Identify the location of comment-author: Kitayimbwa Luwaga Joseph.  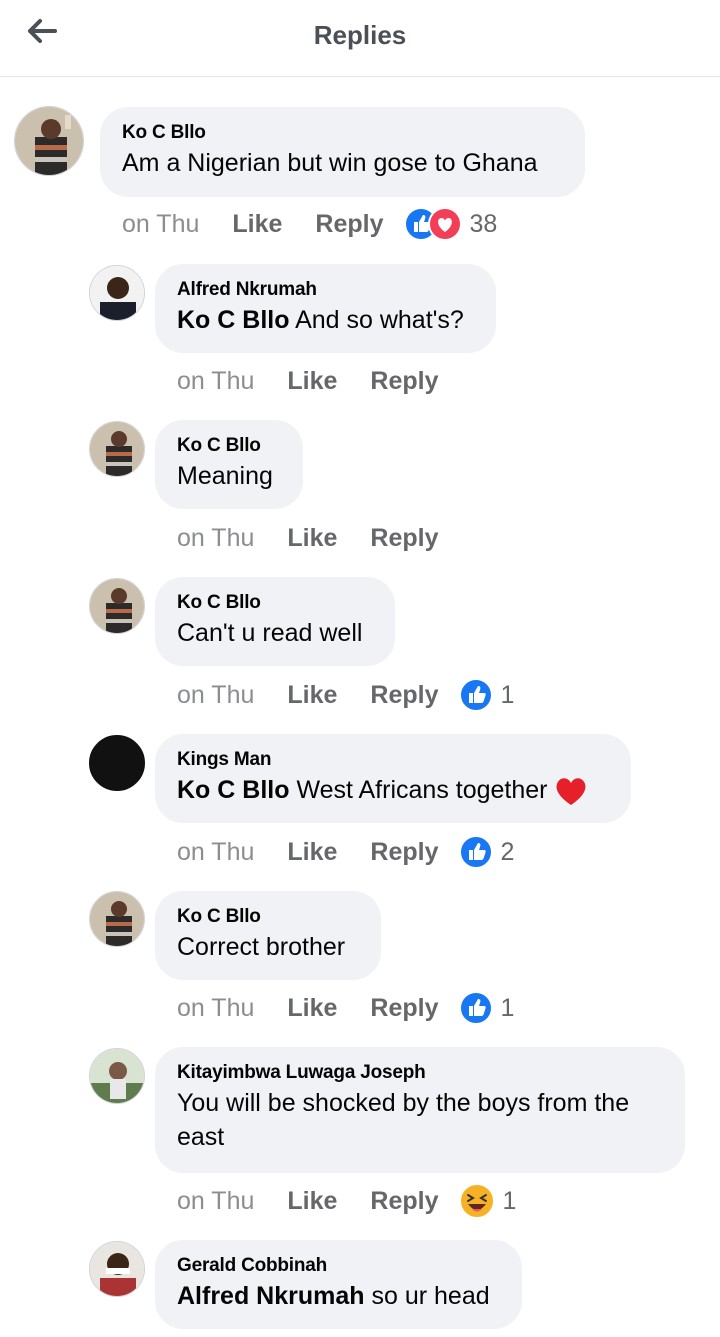
(420, 1073).